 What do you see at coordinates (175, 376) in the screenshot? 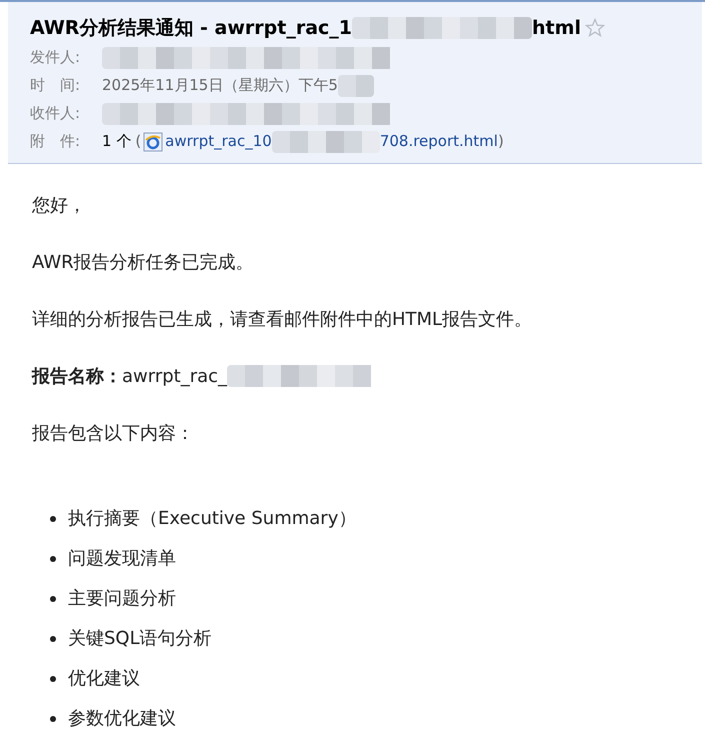
I see `report-name: awrrpt_rac_` at bounding box center [175, 376].